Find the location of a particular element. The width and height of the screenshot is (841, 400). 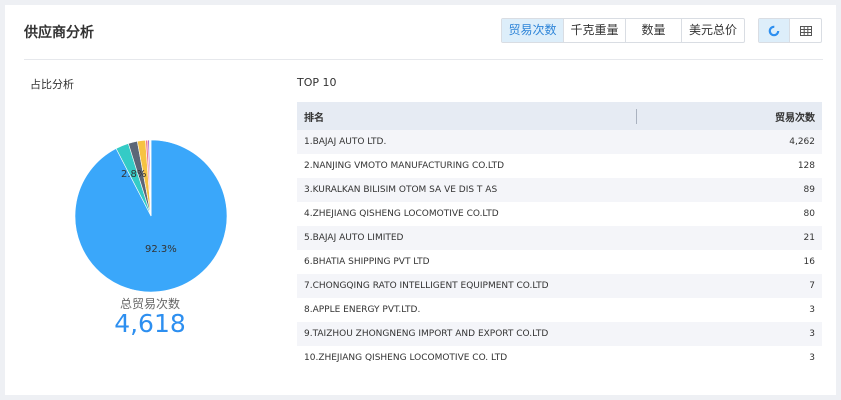

table-row: 1.BAJAJ AUTO LTD.4,262 is located at coordinates (559, 142).